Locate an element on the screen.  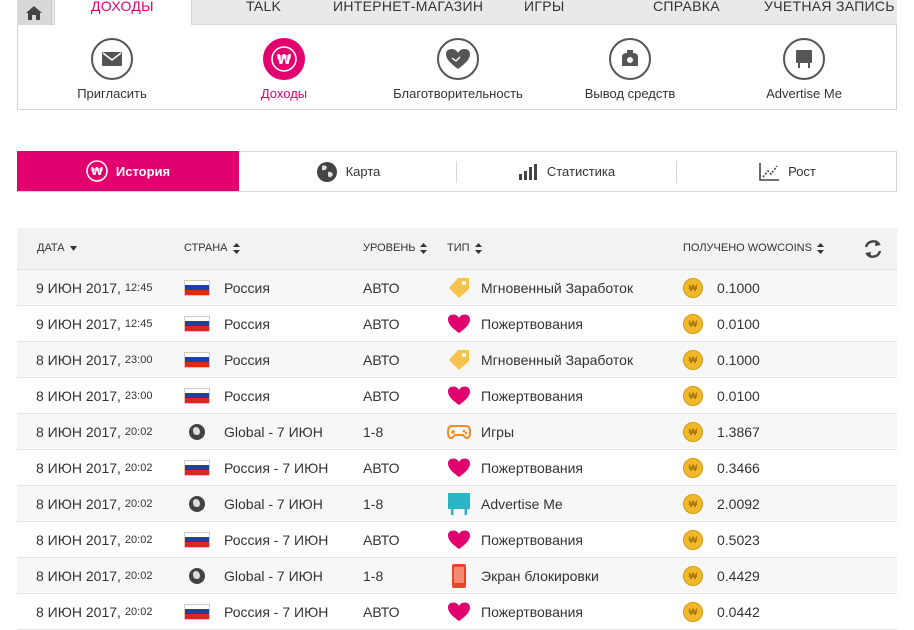
tab-talk: TALK is located at coordinates (263, 12).